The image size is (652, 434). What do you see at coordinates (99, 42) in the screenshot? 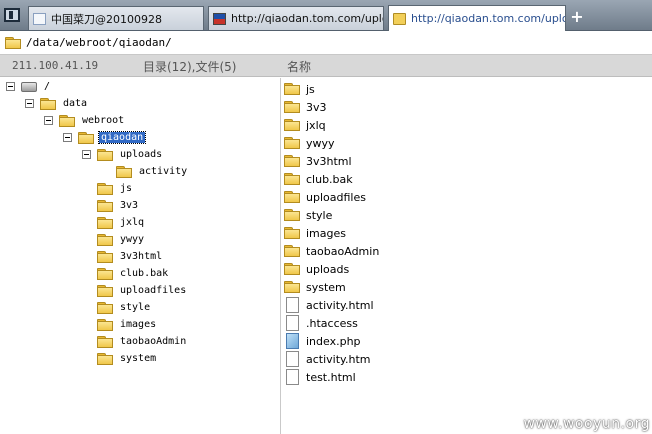
I see `current-path: /data/webroot/qiaodan/` at bounding box center [99, 42].